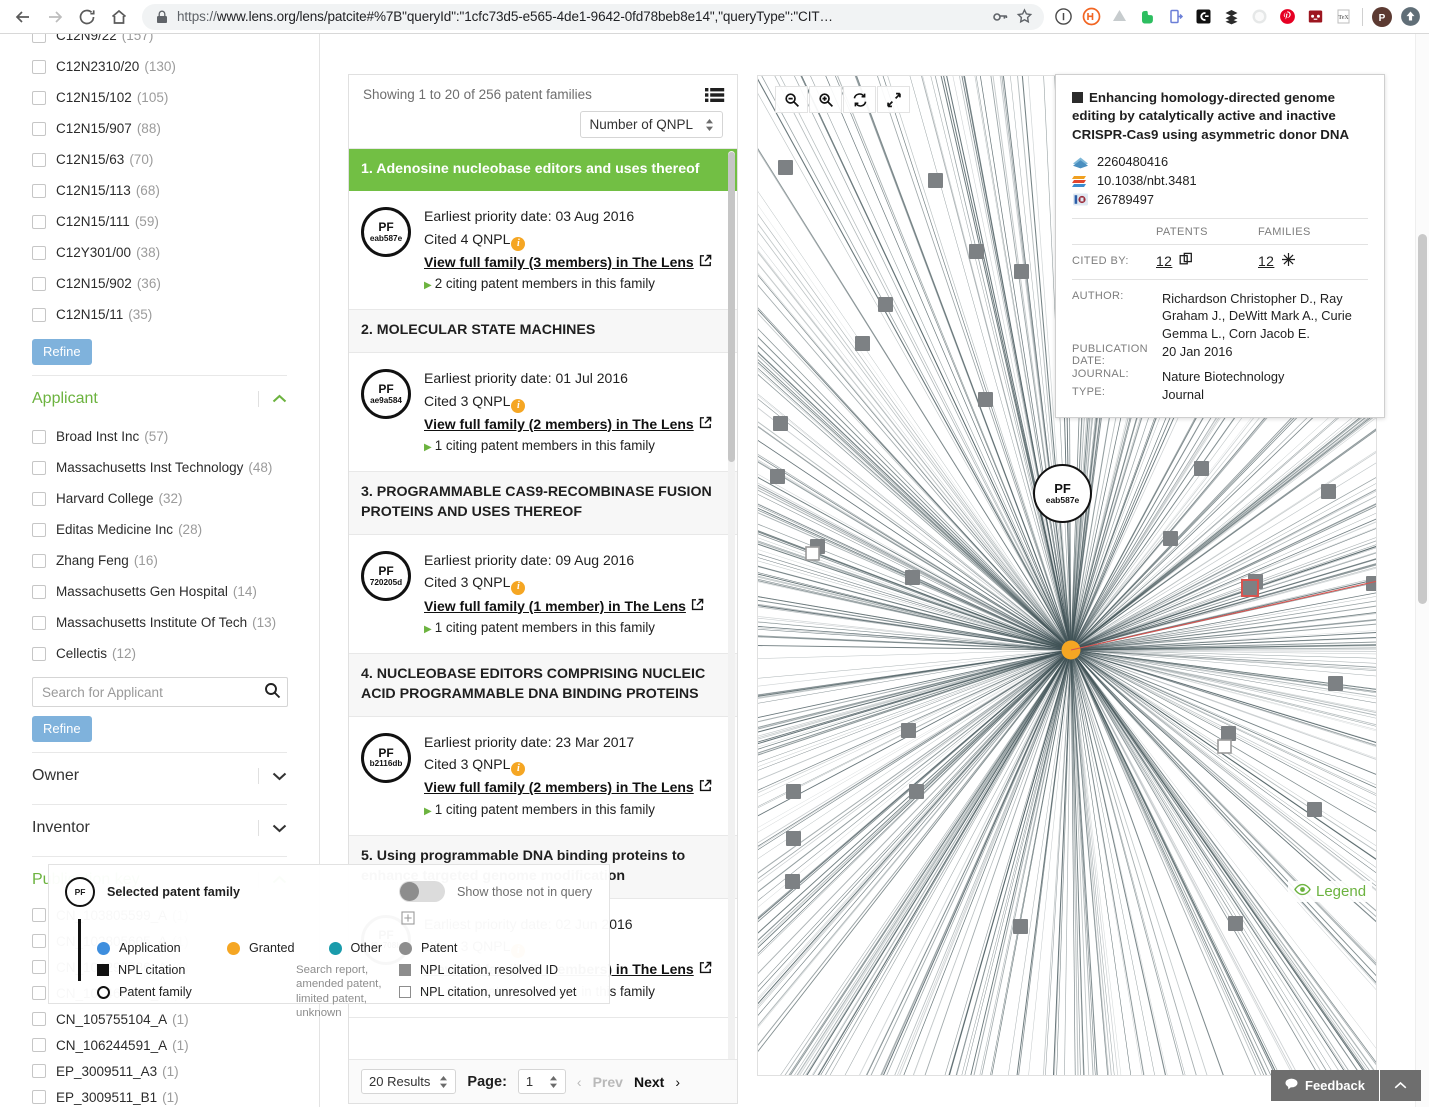 The width and height of the screenshot is (1429, 1107). What do you see at coordinates (159, 653) in the screenshot?
I see `facet-item: Cellectis (12)` at bounding box center [159, 653].